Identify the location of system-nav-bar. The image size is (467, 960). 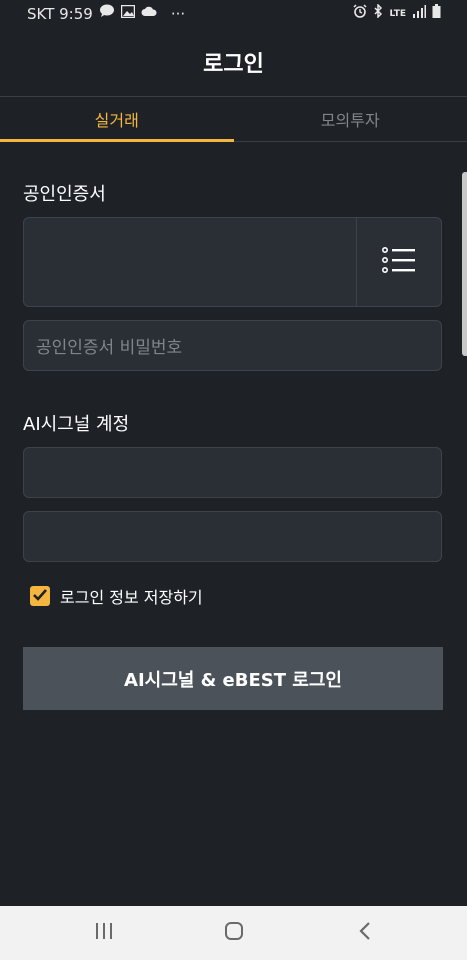
(233, 933).